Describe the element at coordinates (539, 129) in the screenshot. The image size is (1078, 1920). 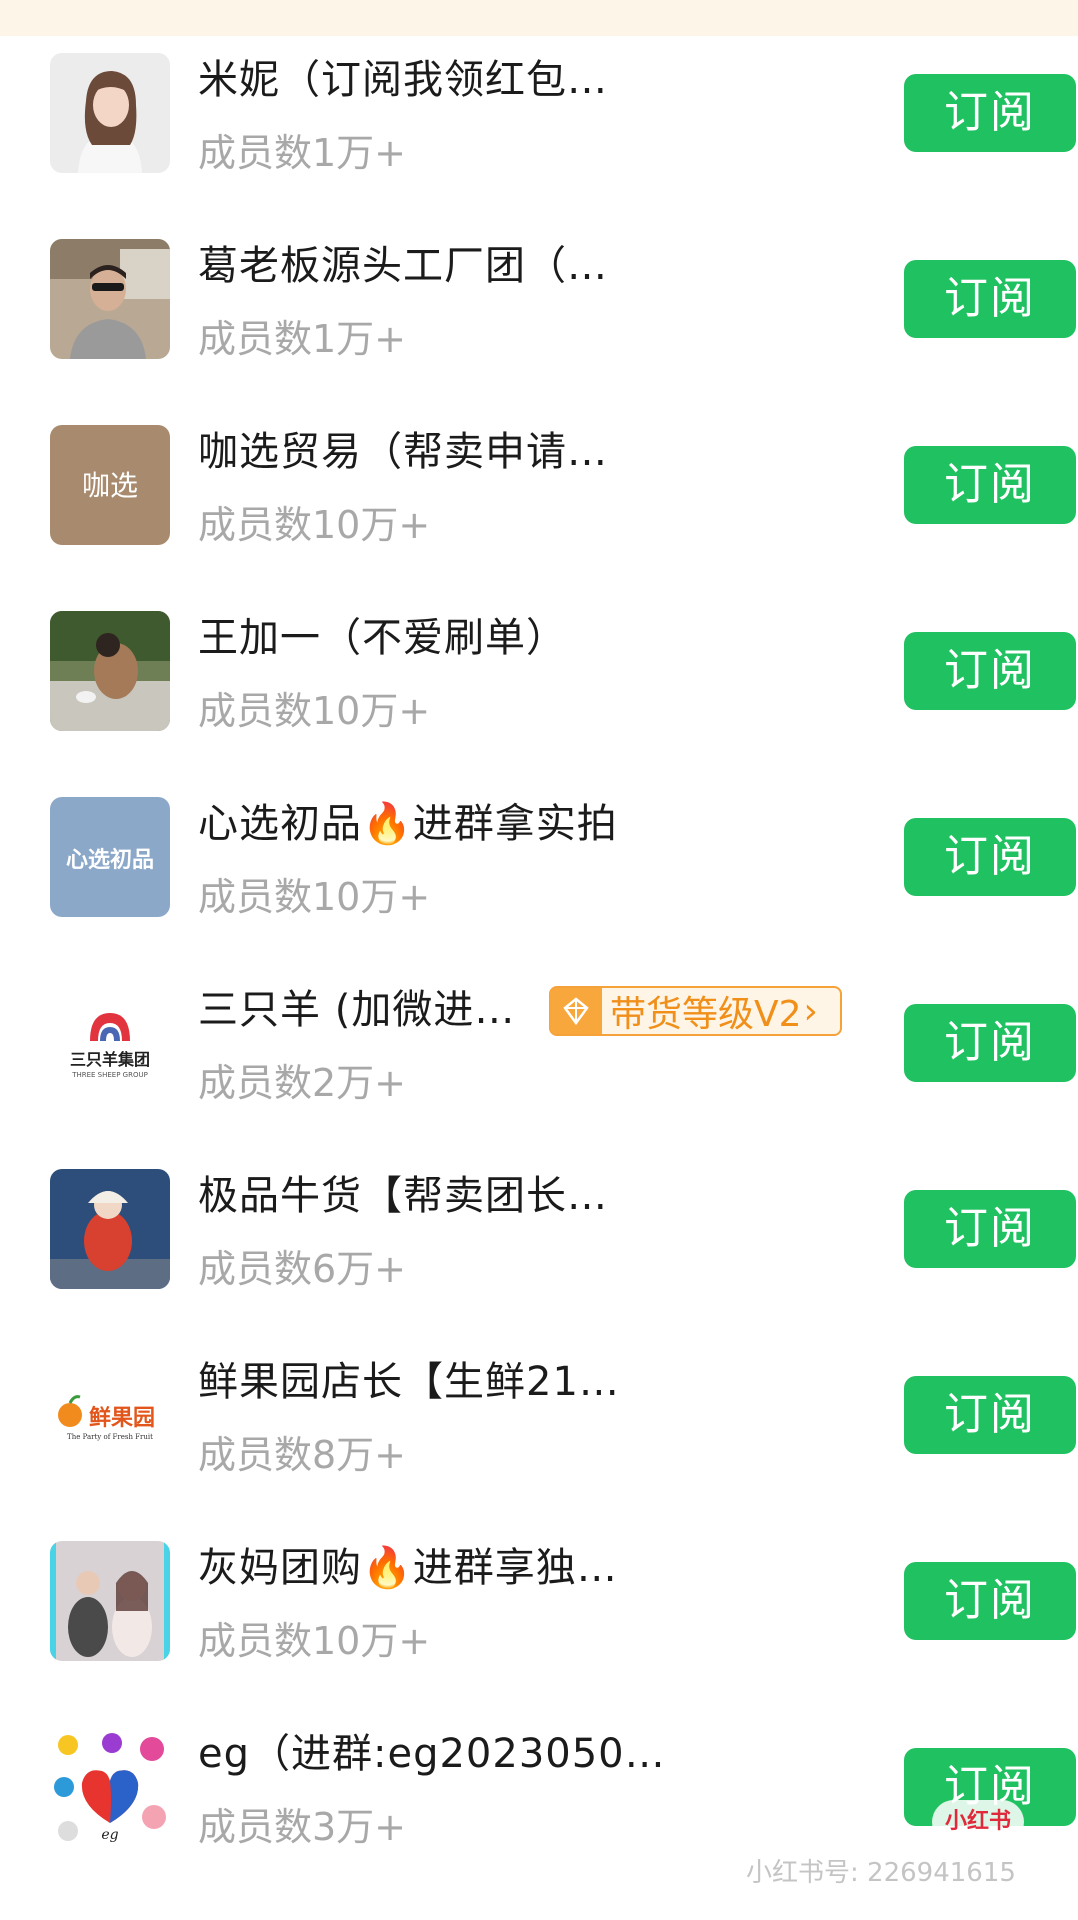
I see `list-item: 米妮（订阅我领红包… 成员数1万+ 订阅` at that location.